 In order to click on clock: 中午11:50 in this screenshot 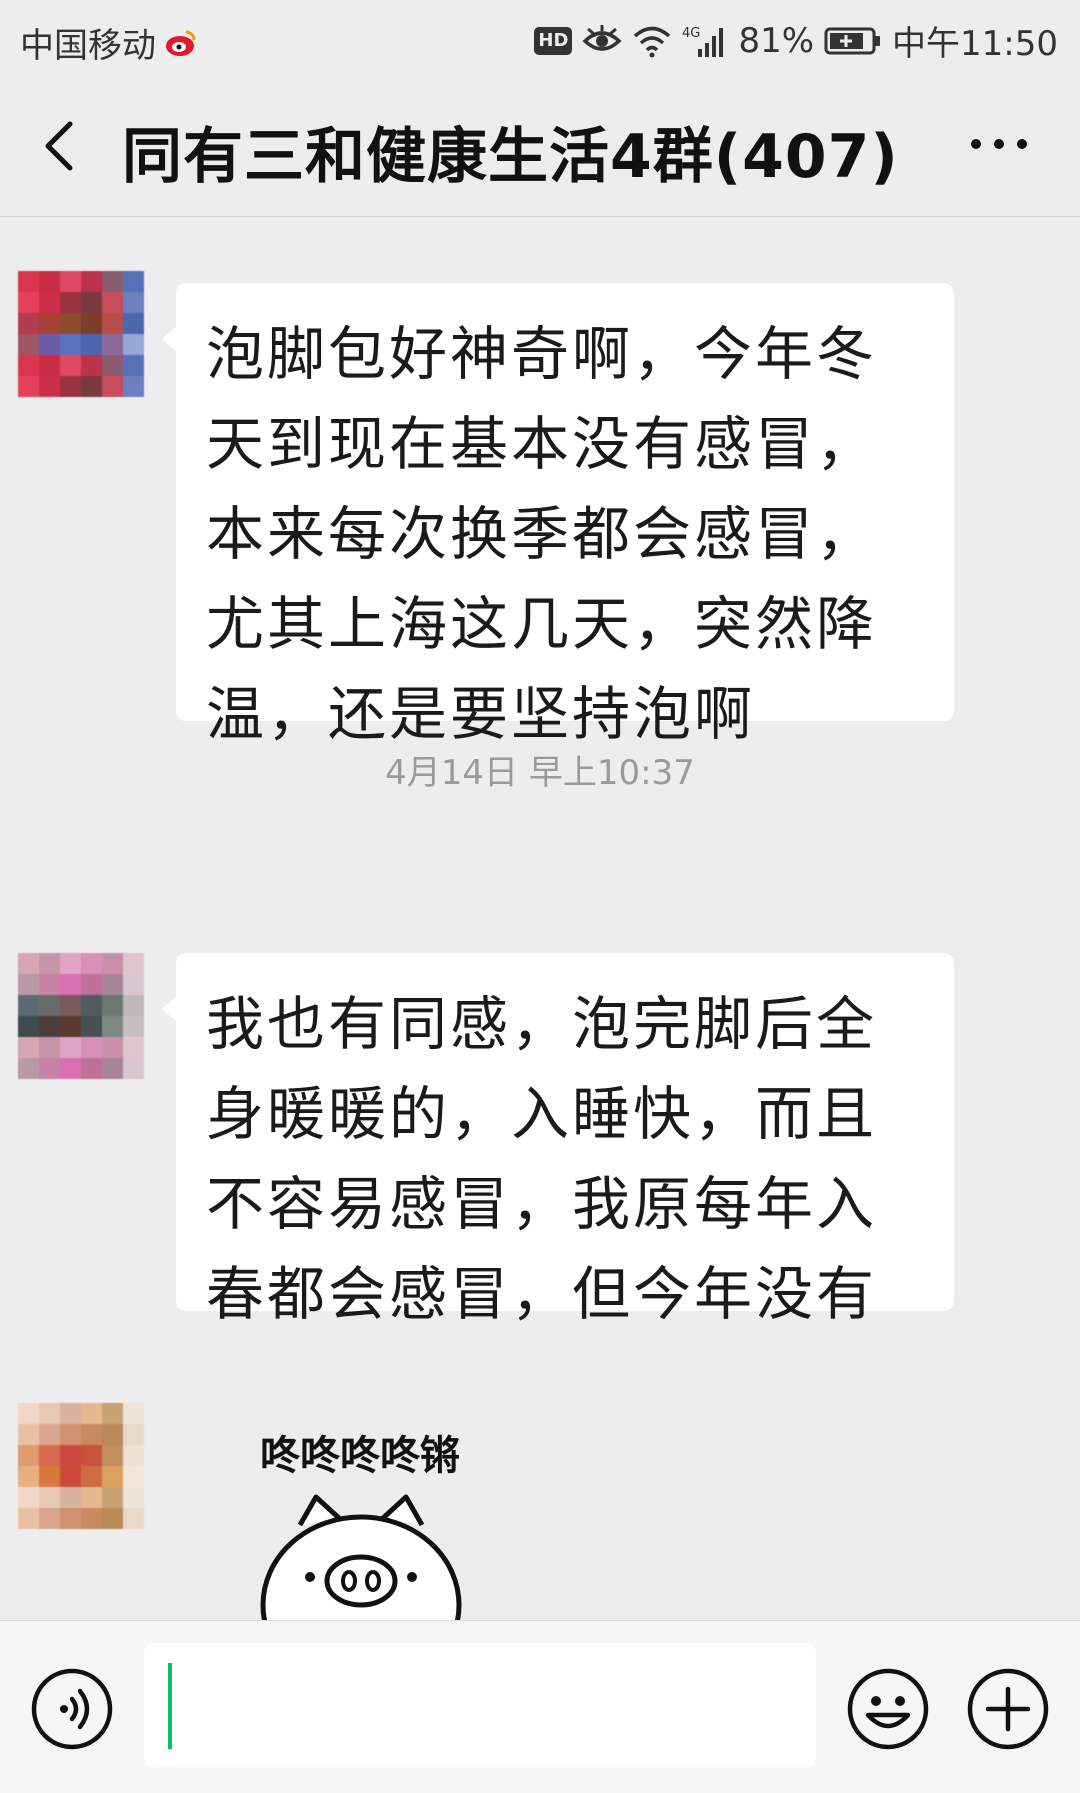, I will do `click(975, 44)`.